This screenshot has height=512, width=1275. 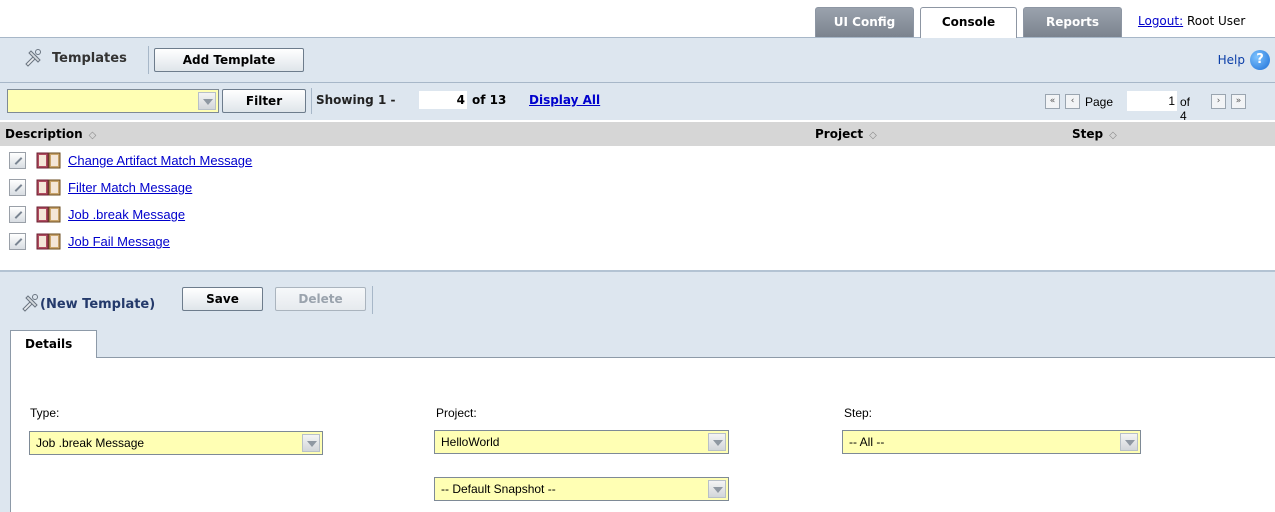 What do you see at coordinates (160, 160) in the screenshot?
I see `template-link: Change Artifact Match Message` at bounding box center [160, 160].